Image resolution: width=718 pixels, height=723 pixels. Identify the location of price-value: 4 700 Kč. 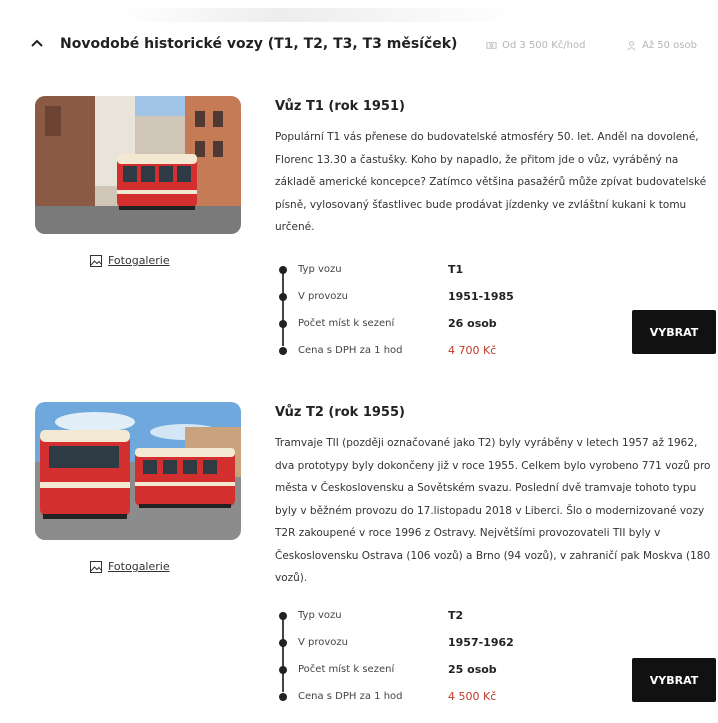
(472, 350).